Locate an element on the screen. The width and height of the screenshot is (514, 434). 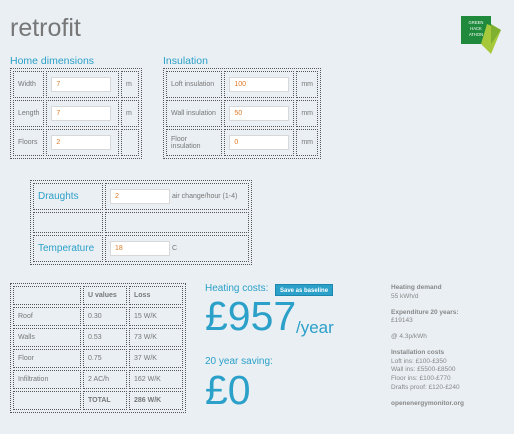
draughts-row: Draughts 2 air change/hour (1-4) is located at coordinates (141, 196).